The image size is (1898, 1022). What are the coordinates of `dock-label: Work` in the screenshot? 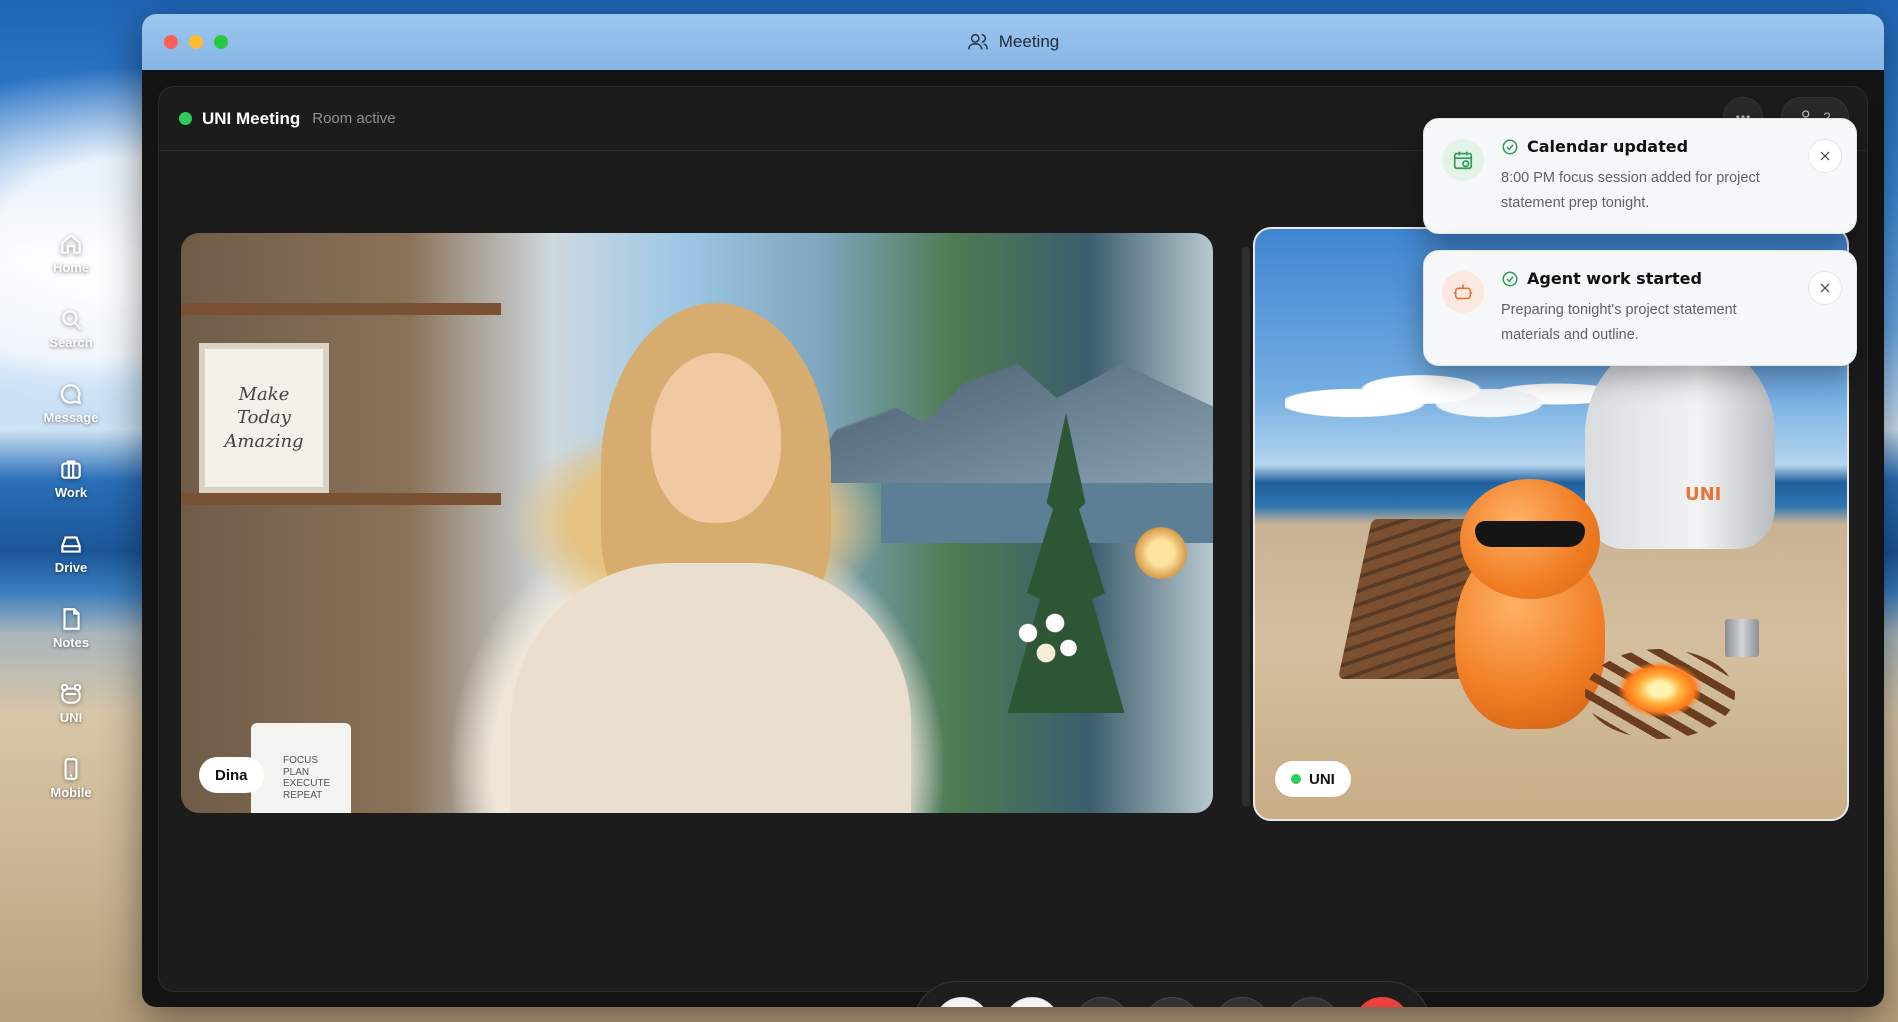 It's located at (71, 492).